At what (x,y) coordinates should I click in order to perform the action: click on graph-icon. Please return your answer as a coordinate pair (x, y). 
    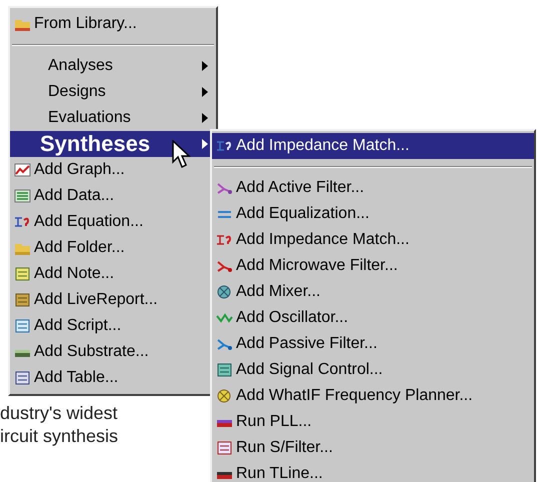
    Looking at the image, I should click on (22, 170).